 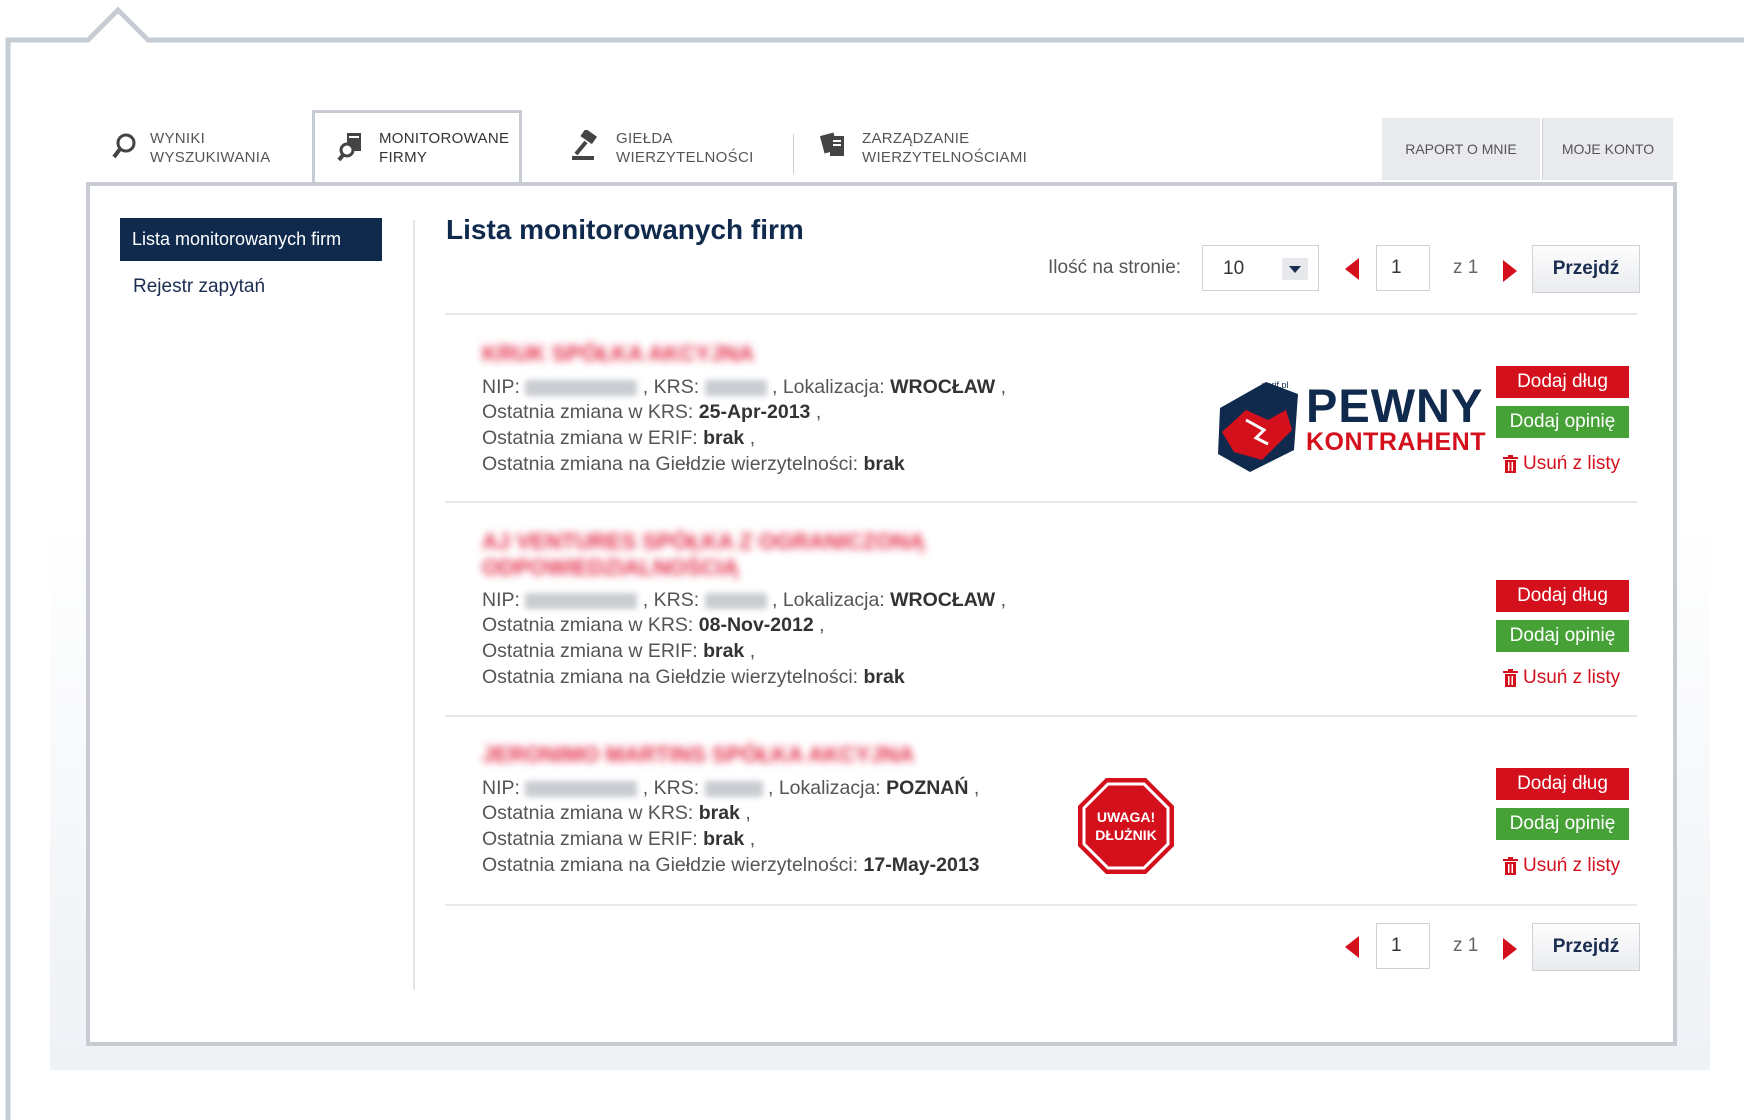 What do you see at coordinates (1396, 442) in the screenshot?
I see `pewny-subtitle: KONTRAHENT` at bounding box center [1396, 442].